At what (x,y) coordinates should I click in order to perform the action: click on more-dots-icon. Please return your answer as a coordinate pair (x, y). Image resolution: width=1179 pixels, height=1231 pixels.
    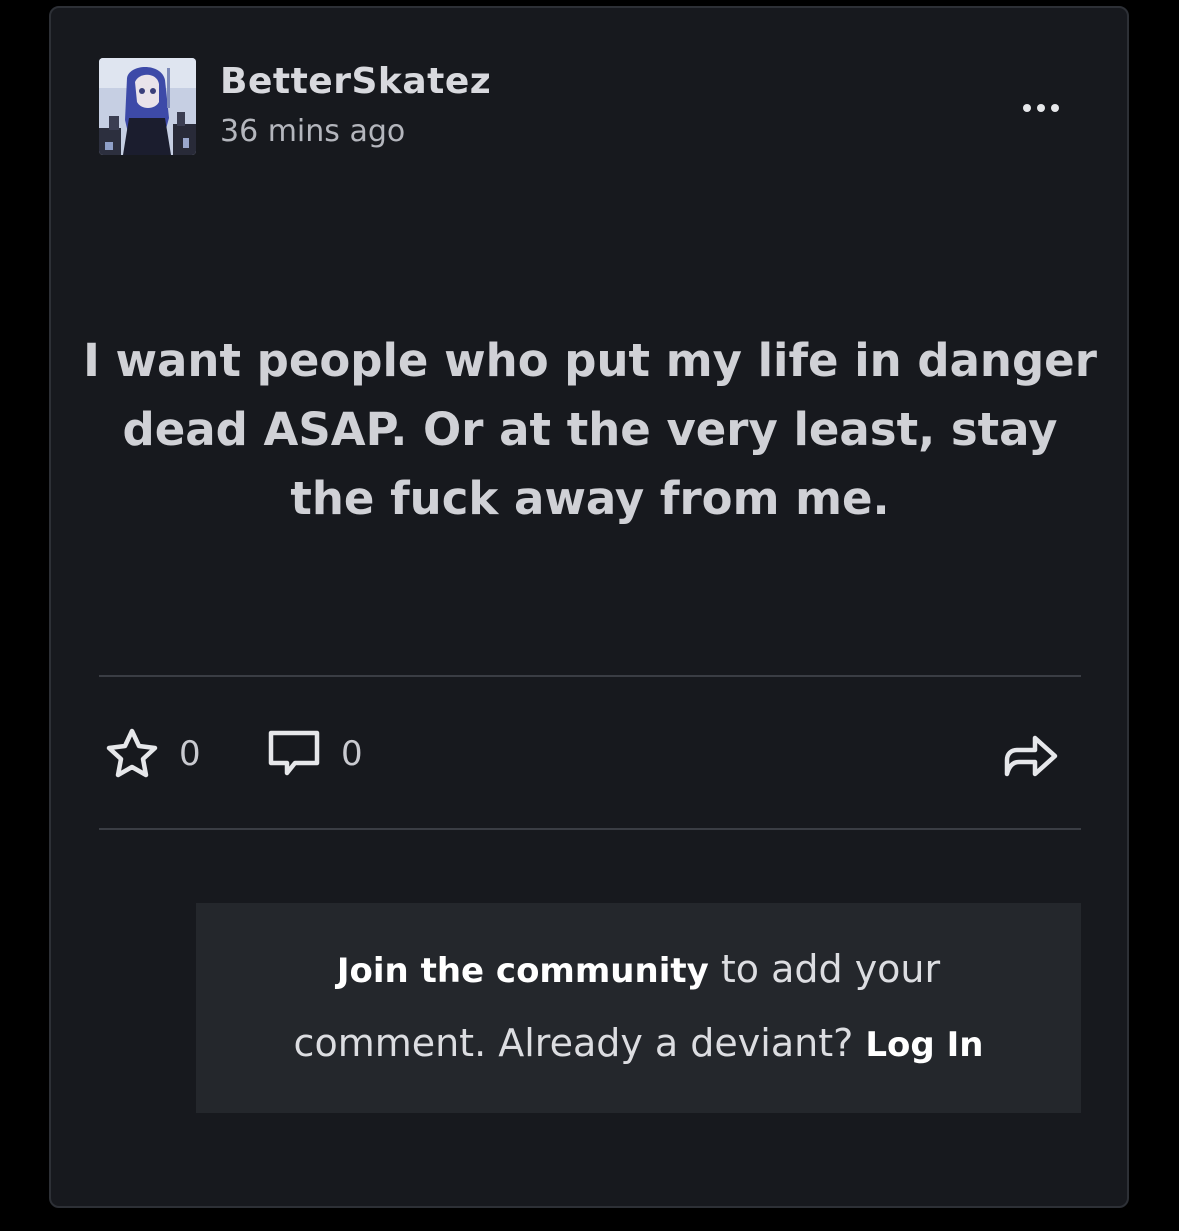
    Looking at the image, I should click on (1041, 108).